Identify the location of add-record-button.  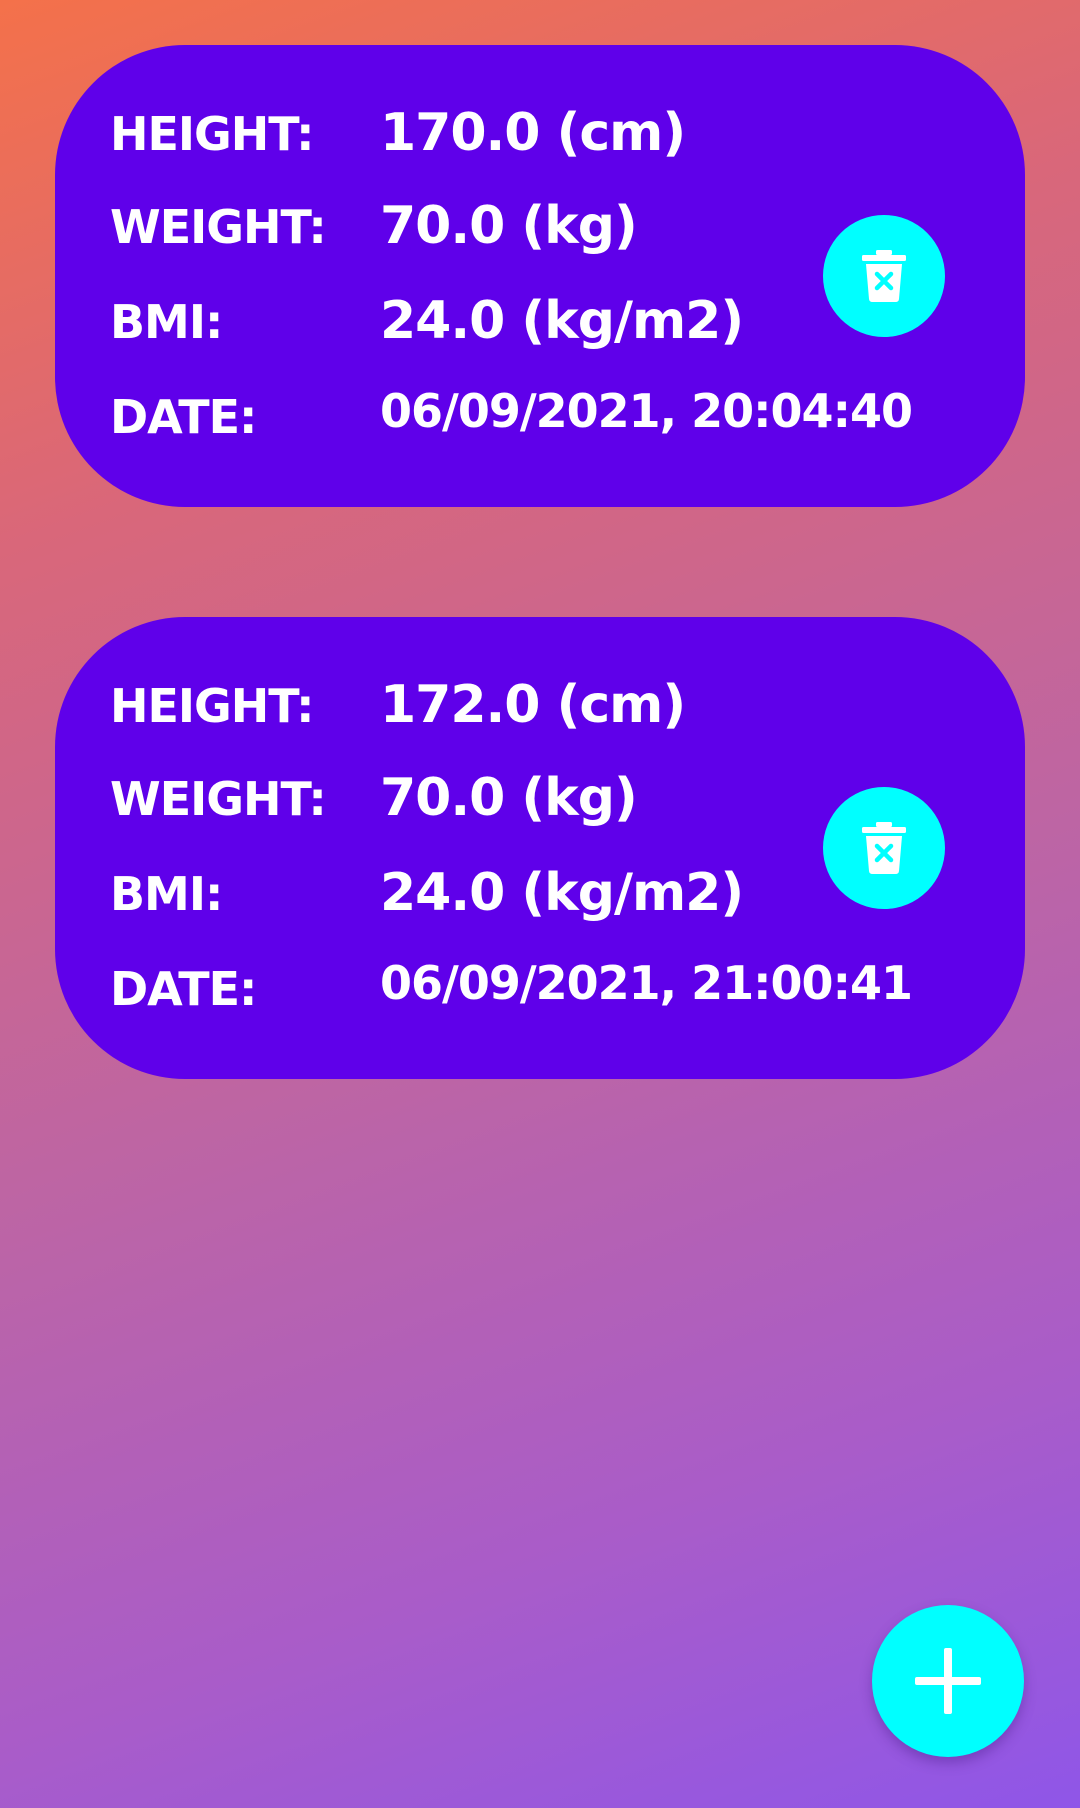
(948, 1681).